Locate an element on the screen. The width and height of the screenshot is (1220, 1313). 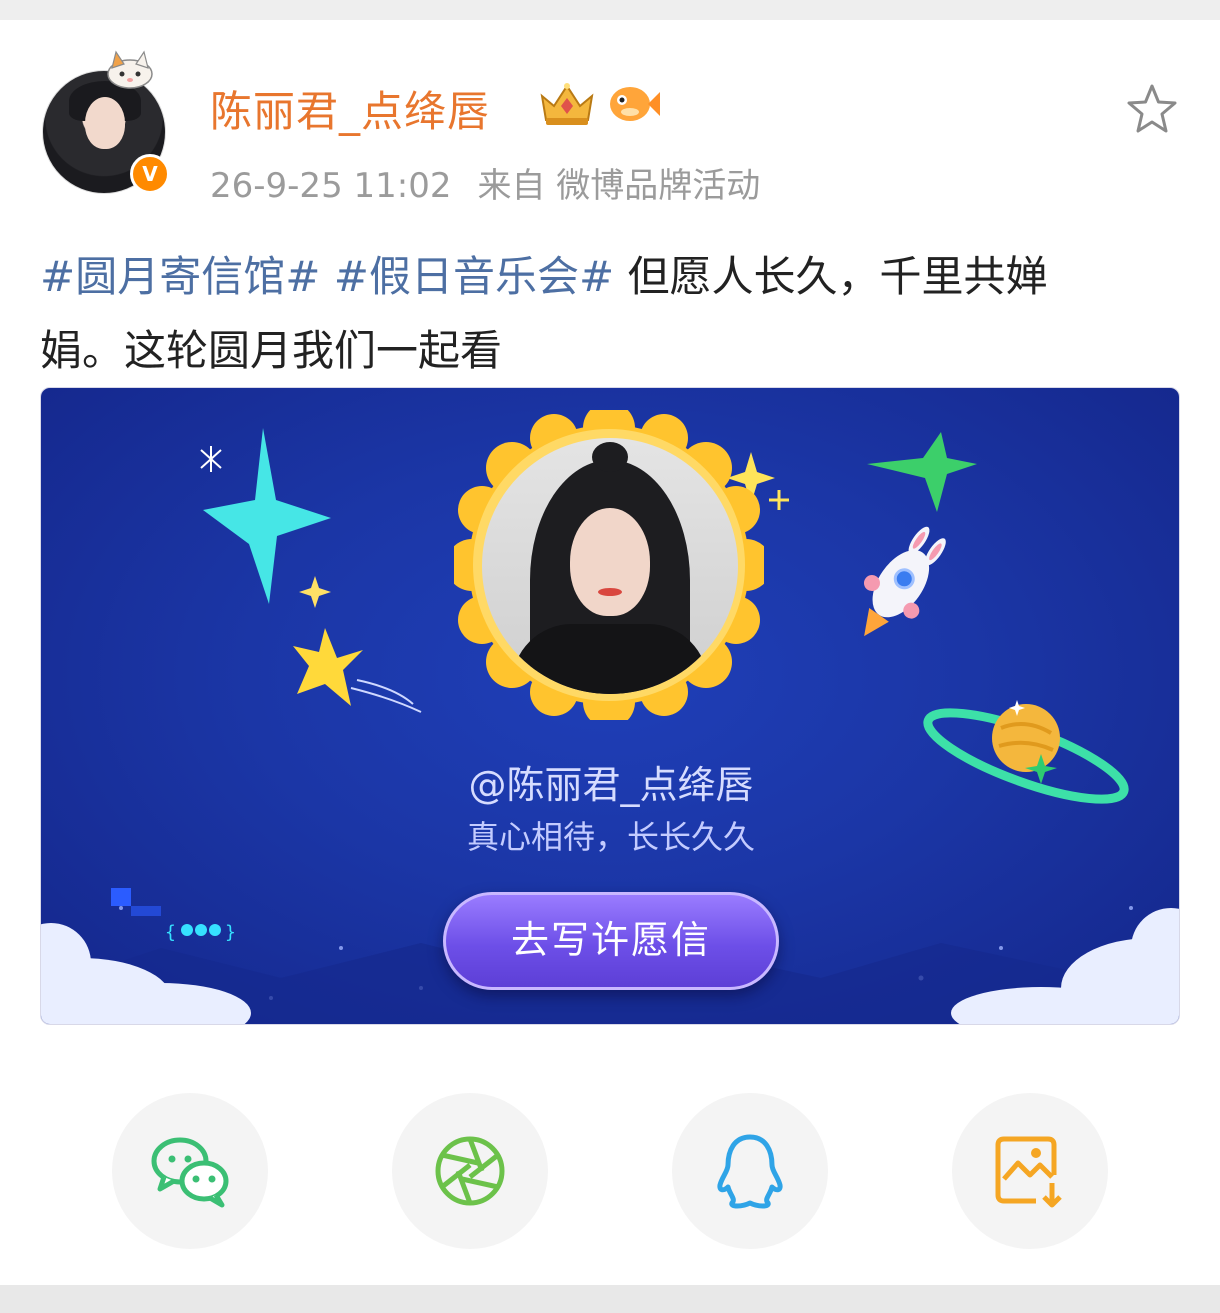
status-strip is located at coordinates (610, 10).